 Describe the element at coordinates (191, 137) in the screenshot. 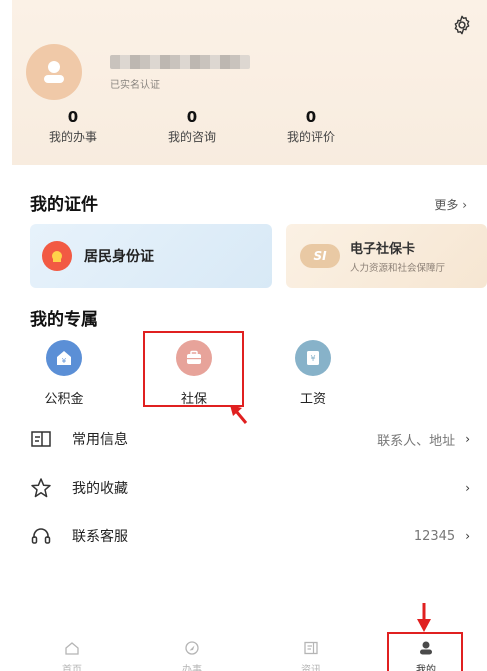

I see `stat-label: 我的咨询` at that location.